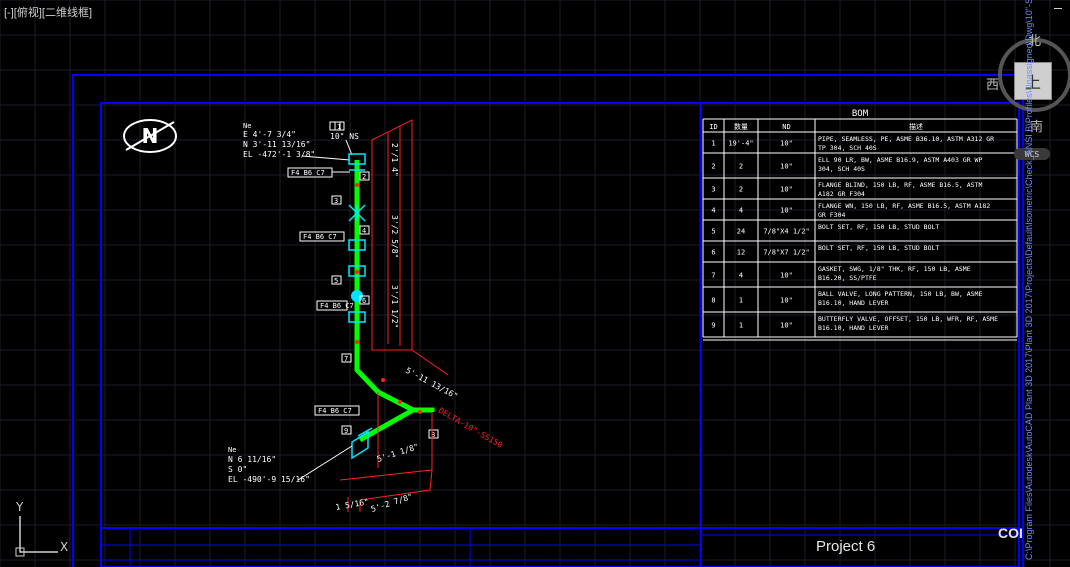 This screenshot has width=1070, height=567. I want to click on dim-label: 5'-1 1/8", so click(398, 453).